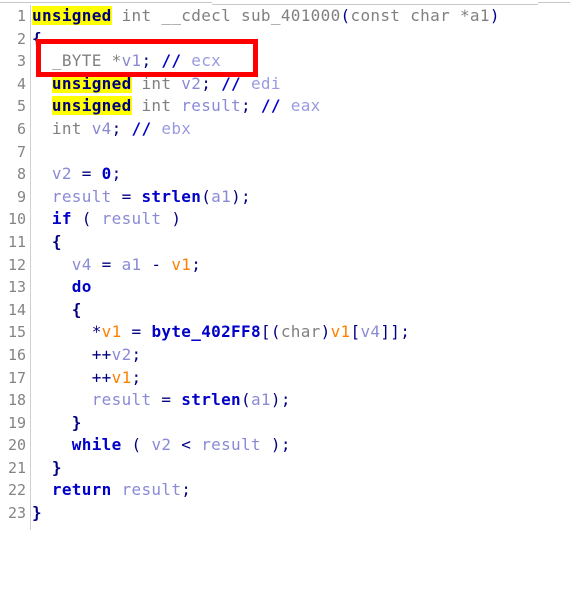 This screenshot has width=570, height=592. I want to click on line-content: if ( result ), so click(106, 219).